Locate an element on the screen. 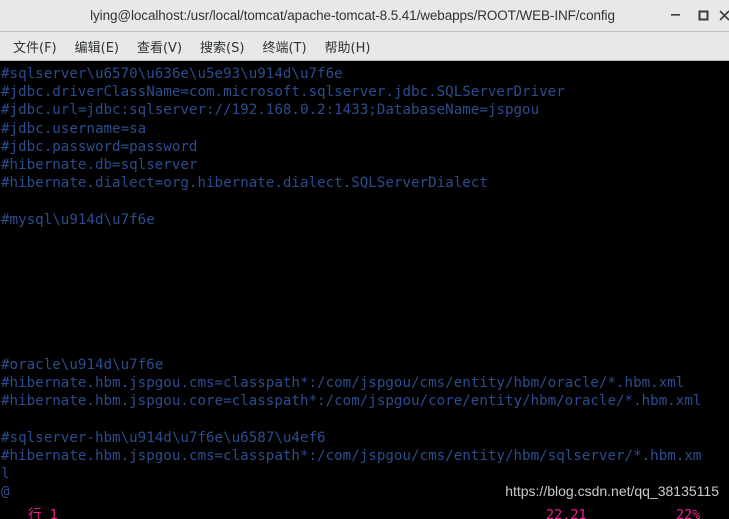  line-text: #jdbc.password=password is located at coordinates (99, 146).